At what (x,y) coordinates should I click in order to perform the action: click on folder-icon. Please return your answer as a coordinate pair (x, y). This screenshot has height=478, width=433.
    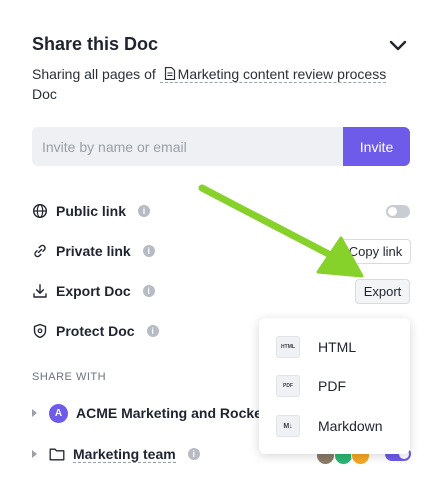
    Looking at the image, I should click on (57, 454).